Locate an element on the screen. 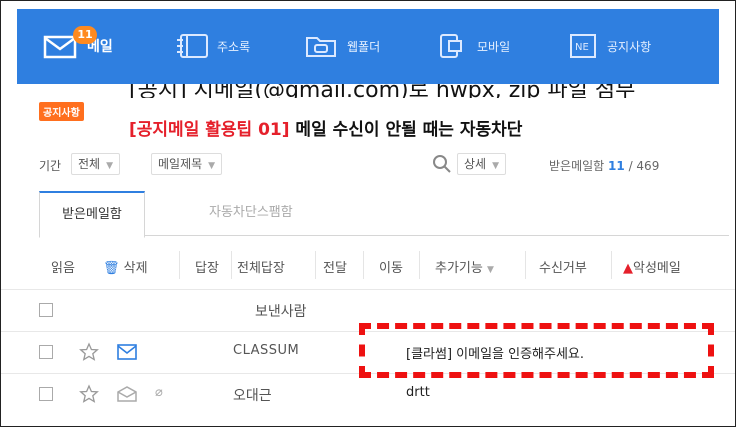 Image resolution: width=736 pixels, height=427 pixels. address-book-icon is located at coordinates (192, 46).